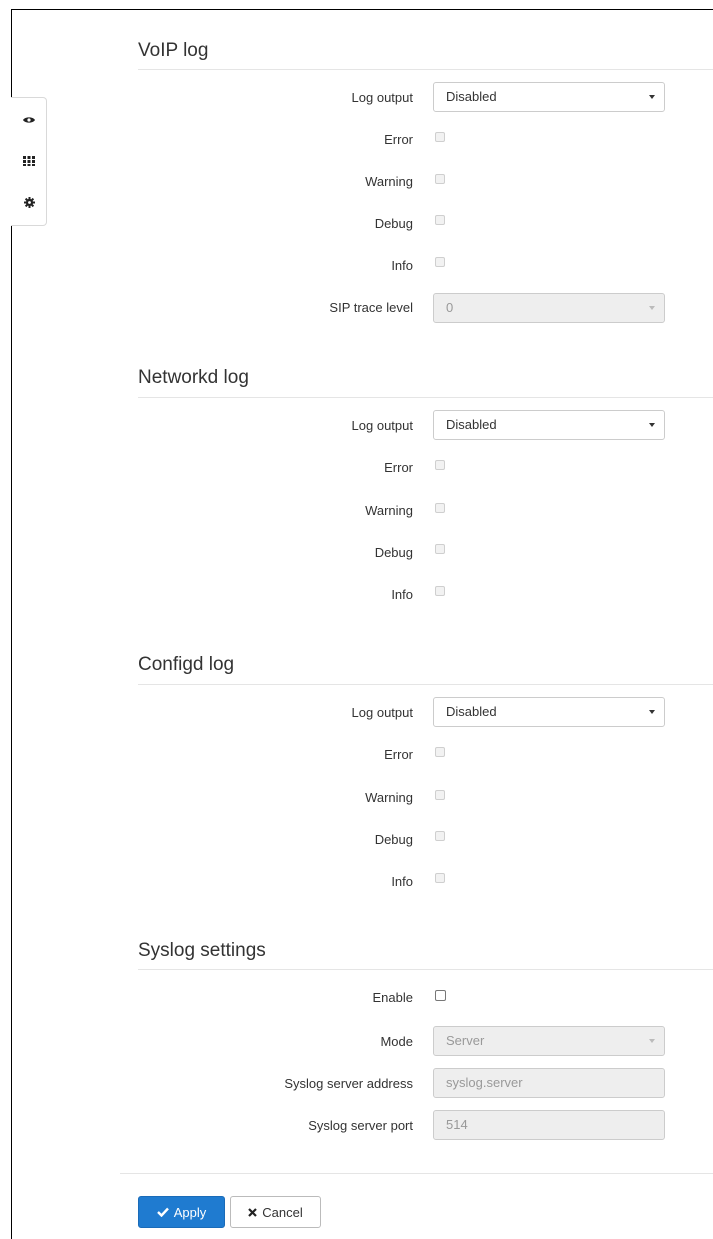 The height and width of the screenshot is (1239, 713). Describe the element at coordinates (253, 1212) in the screenshot. I see `close-icon` at that location.